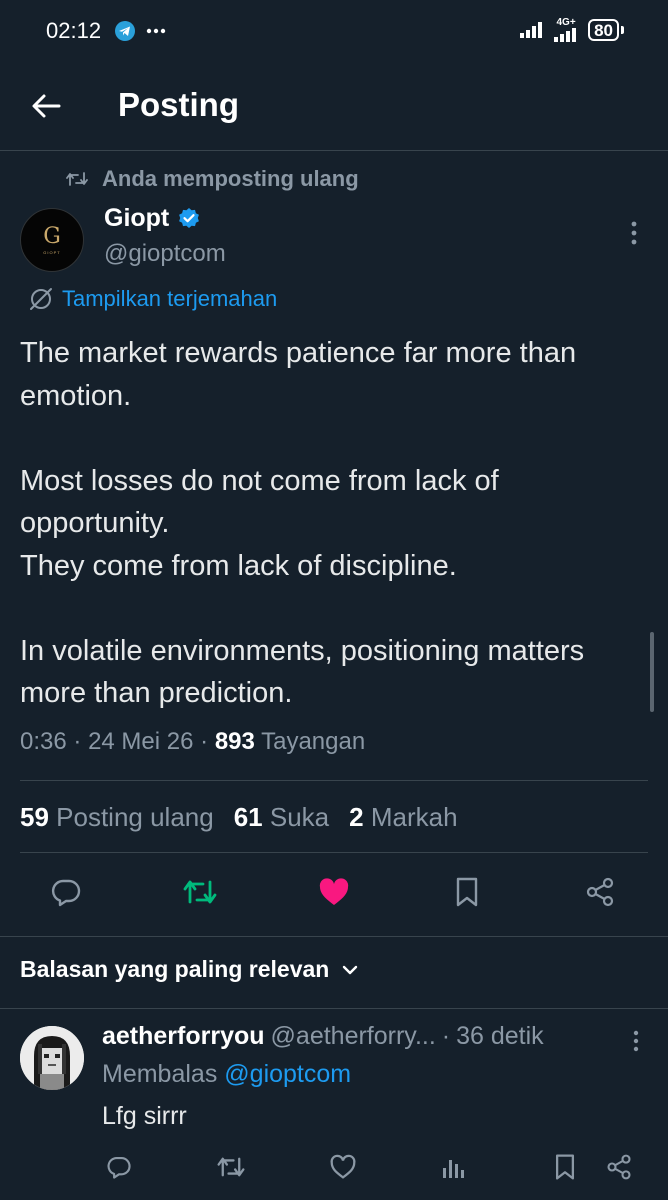  I want to click on post-stats: 59 Posting ulang 61 Suka 2 Markah, so click(239, 817).